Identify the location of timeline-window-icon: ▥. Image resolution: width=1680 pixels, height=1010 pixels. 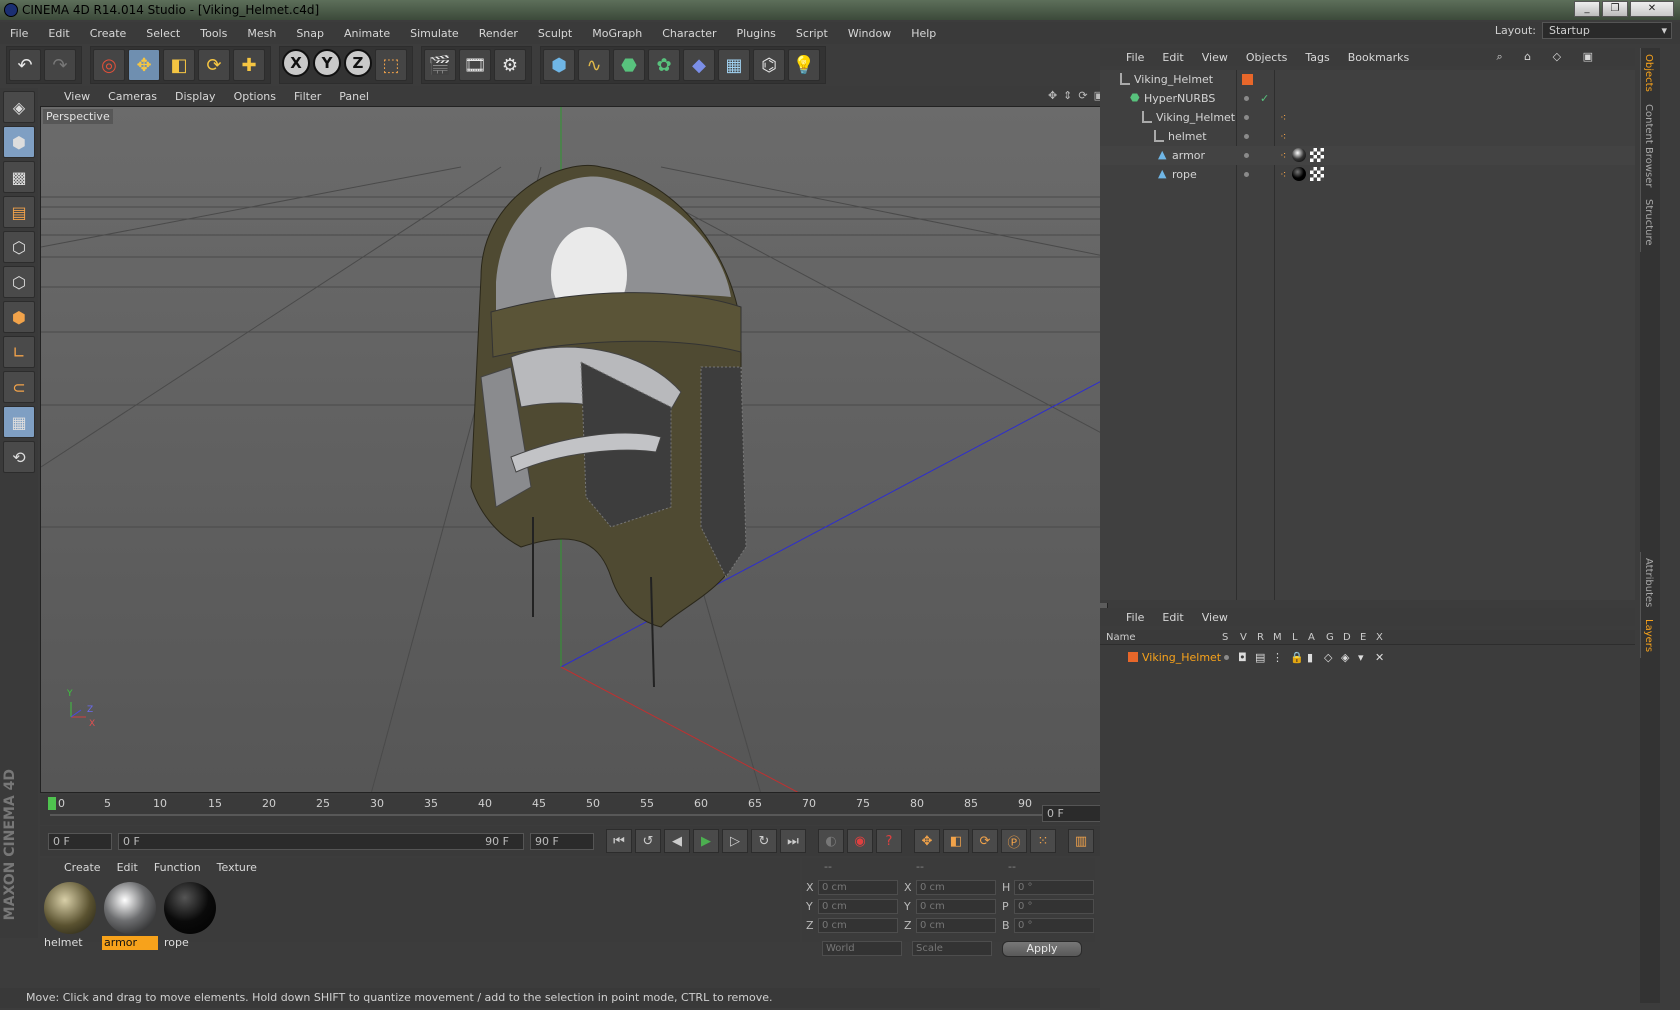
(1081, 841).